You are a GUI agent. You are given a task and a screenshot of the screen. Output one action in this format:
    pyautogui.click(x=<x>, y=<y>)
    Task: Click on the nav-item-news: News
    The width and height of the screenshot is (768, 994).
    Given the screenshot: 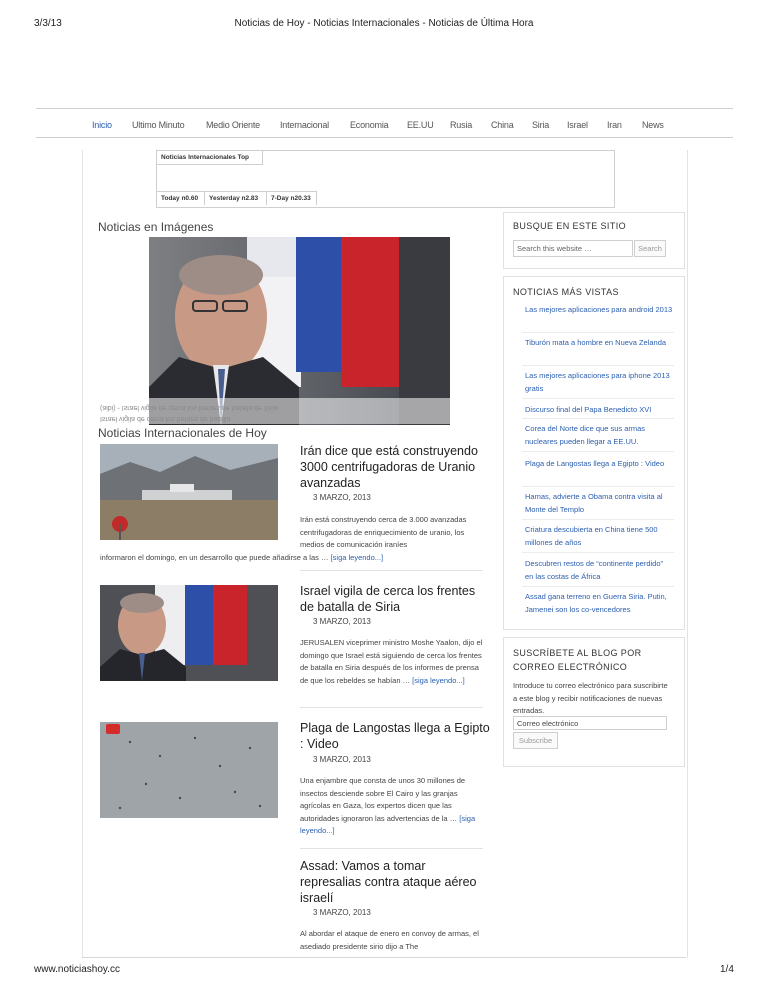 What is the action you would take?
    pyautogui.click(x=653, y=125)
    